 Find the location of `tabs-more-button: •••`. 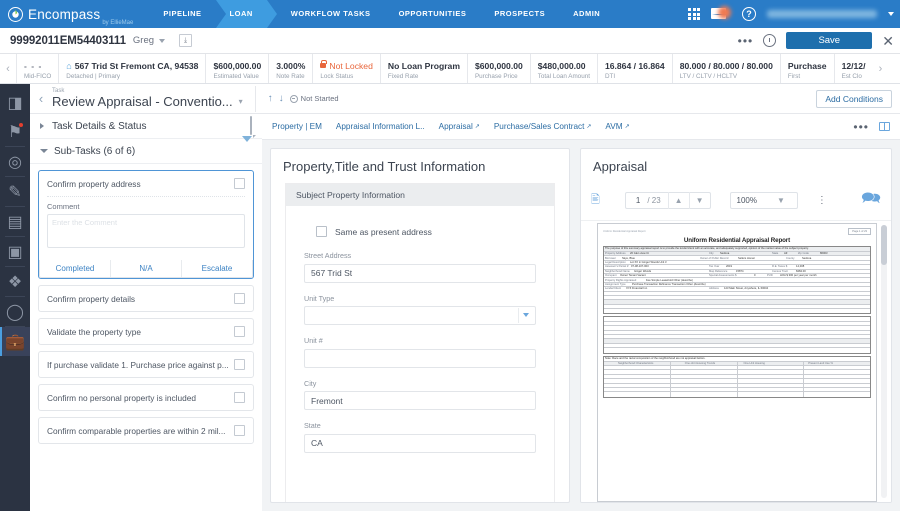

tabs-more-button: ••• is located at coordinates (861, 127).